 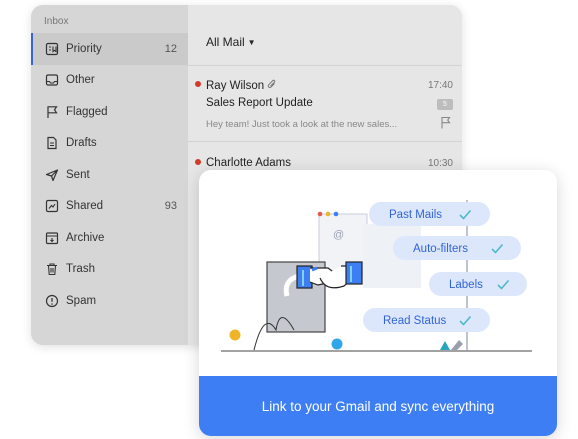 What do you see at coordinates (109, 238) in the screenshot?
I see `sidebar-item-archive: Archive` at bounding box center [109, 238].